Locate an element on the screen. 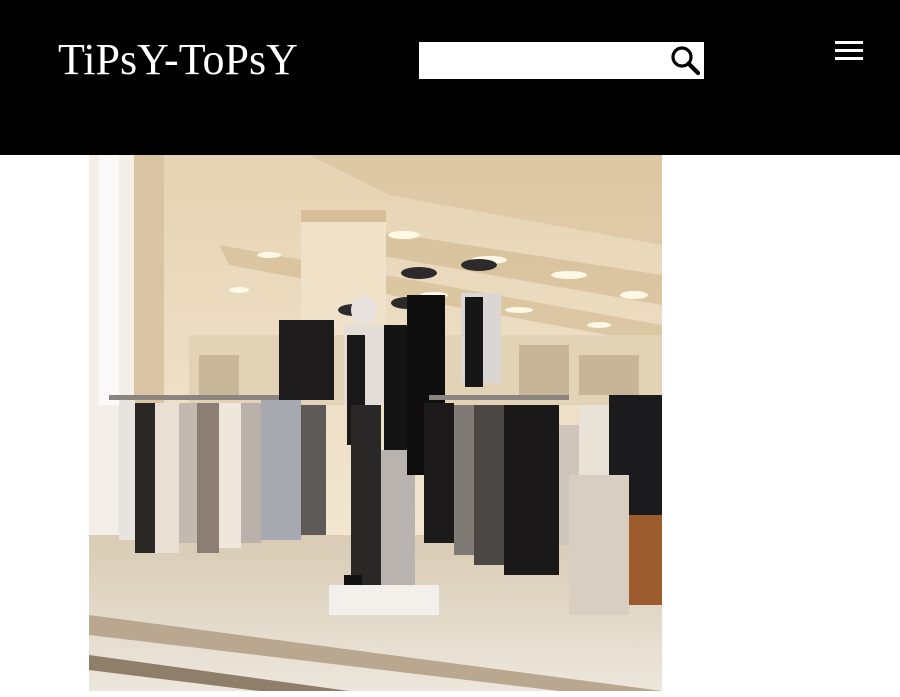 The image size is (900, 697). search-icon is located at coordinates (686, 61).